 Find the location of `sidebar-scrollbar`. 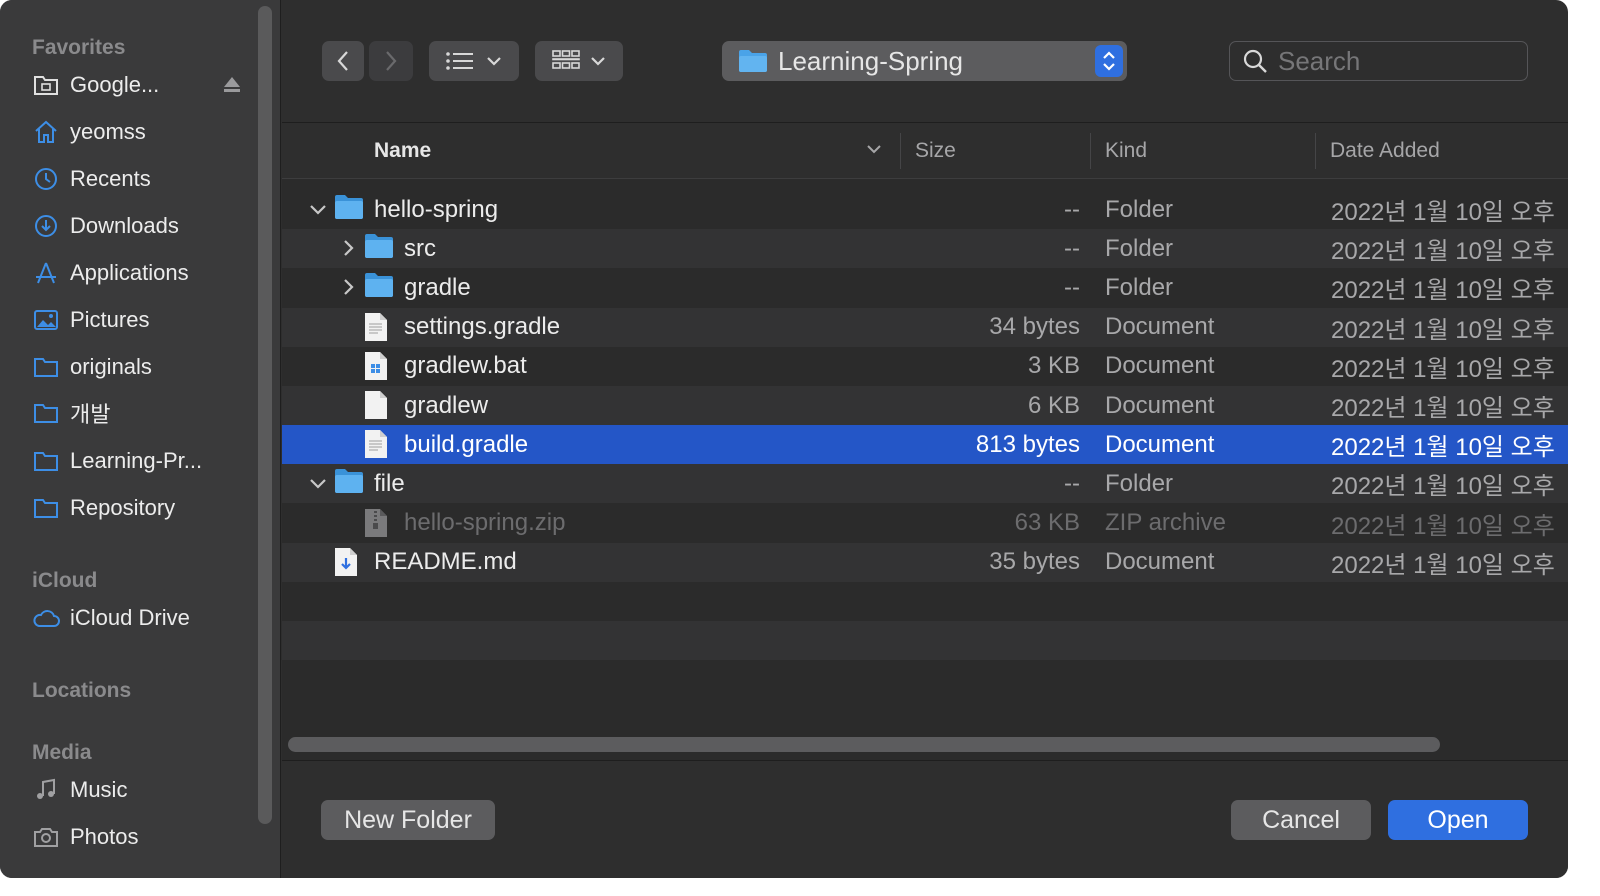

sidebar-scrollbar is located at coordinates (265, 415).